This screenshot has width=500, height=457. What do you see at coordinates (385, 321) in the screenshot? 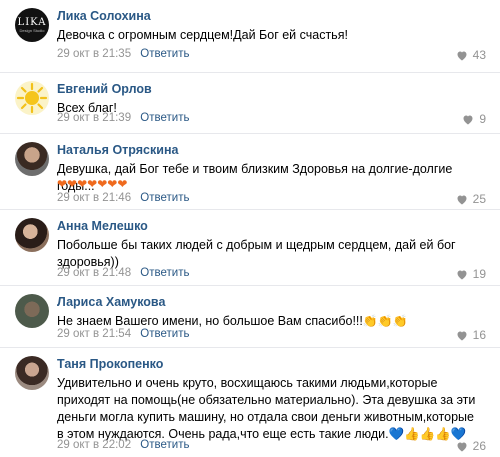
I see `clap-emojis: 👏👏👏` at bounding box center [385, 321].